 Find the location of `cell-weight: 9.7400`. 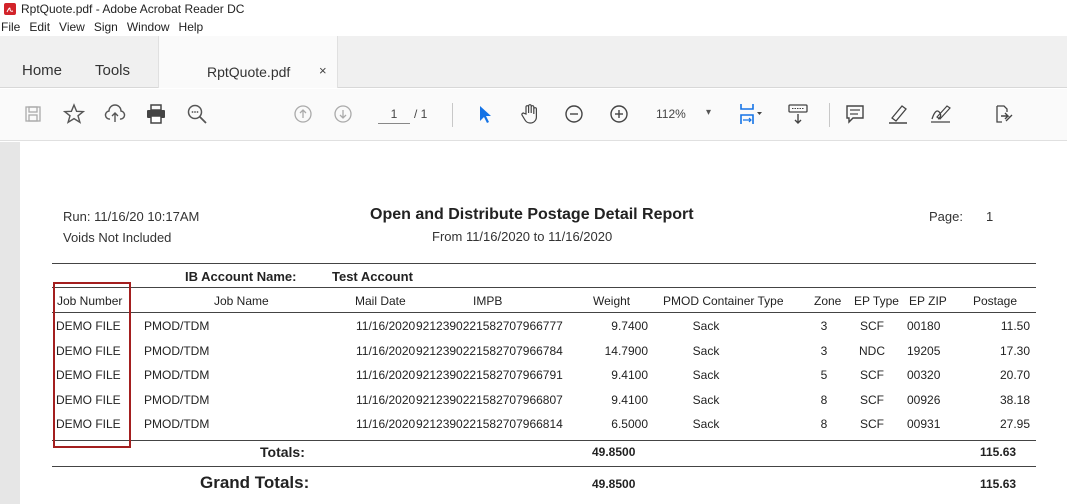

cell-weight: 9.7400 is located at coordinates (629, 326).